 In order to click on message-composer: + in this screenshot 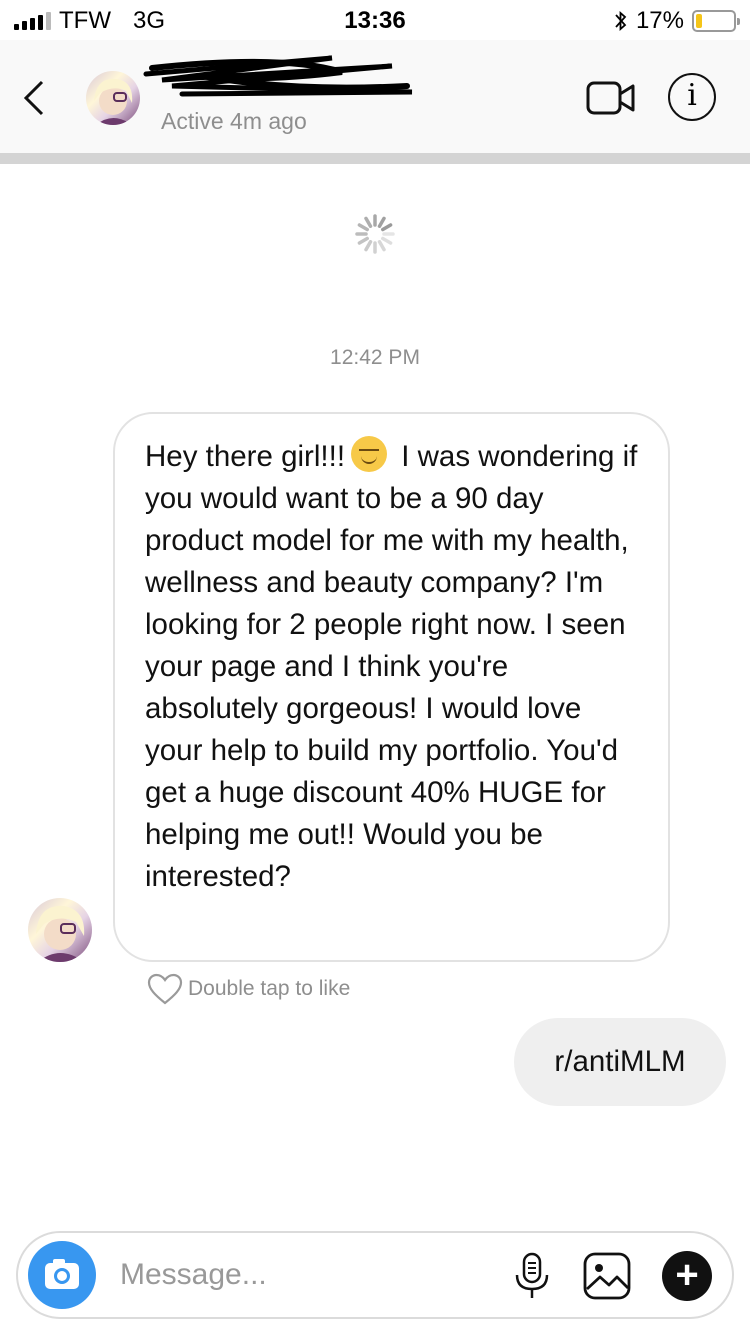, I will do `click(375, 1275)`.